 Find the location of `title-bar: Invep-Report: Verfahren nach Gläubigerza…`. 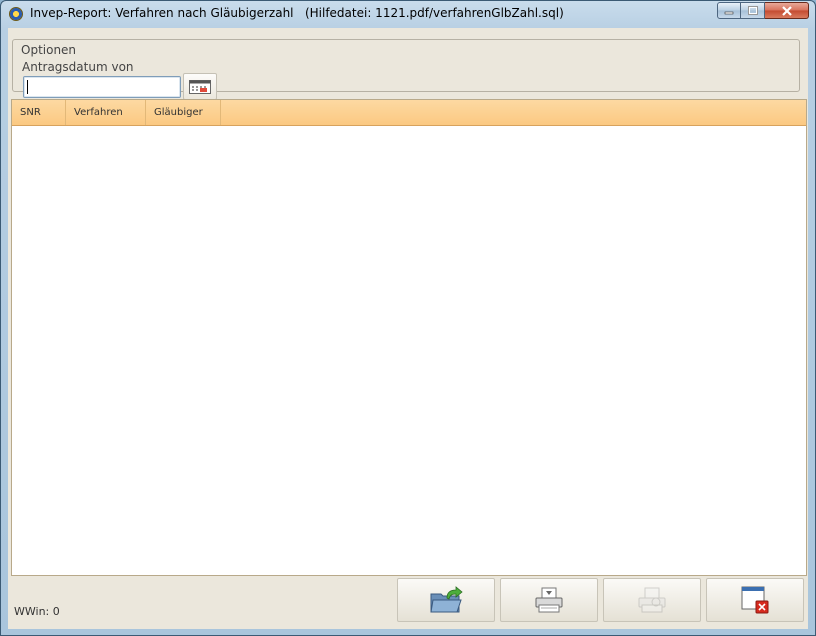

title-bar: Invep-Report: Verfahren nach Gläubigerza… is located at coordinates (408, 14).